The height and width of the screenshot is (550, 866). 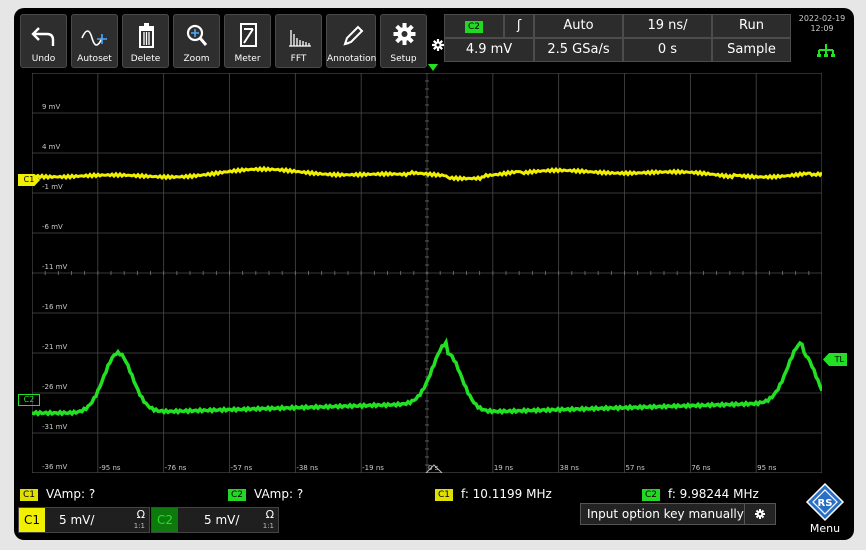 I want to click on c2-offset-marker: C2, so click(x=29, y=400).